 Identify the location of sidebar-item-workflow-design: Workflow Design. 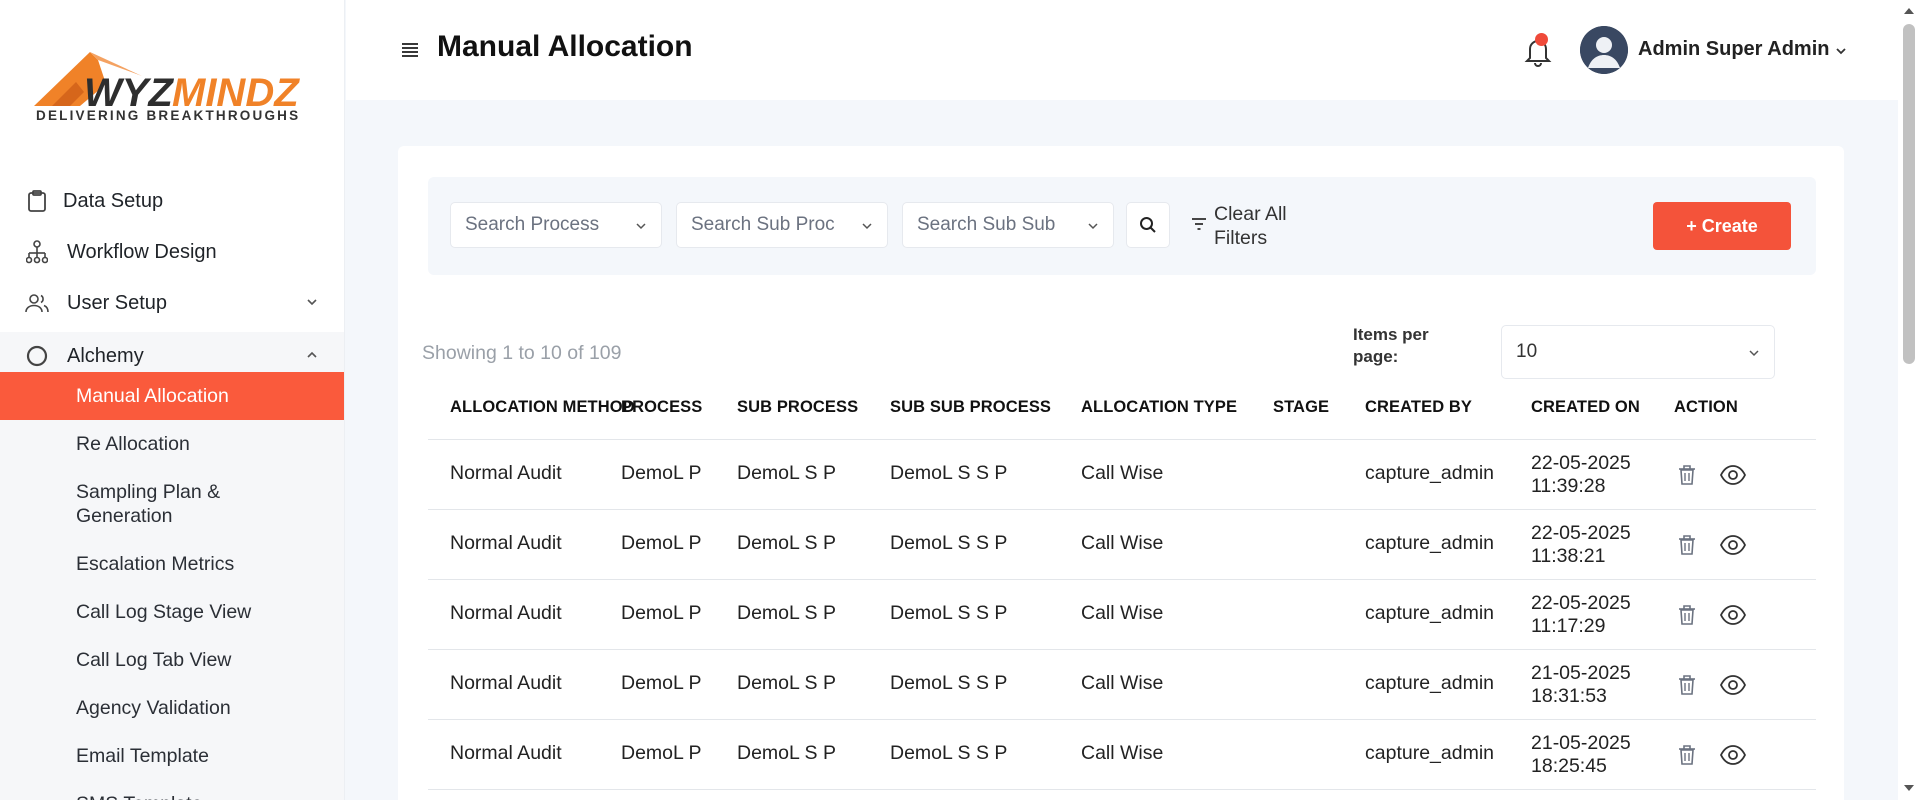
(172, 252).